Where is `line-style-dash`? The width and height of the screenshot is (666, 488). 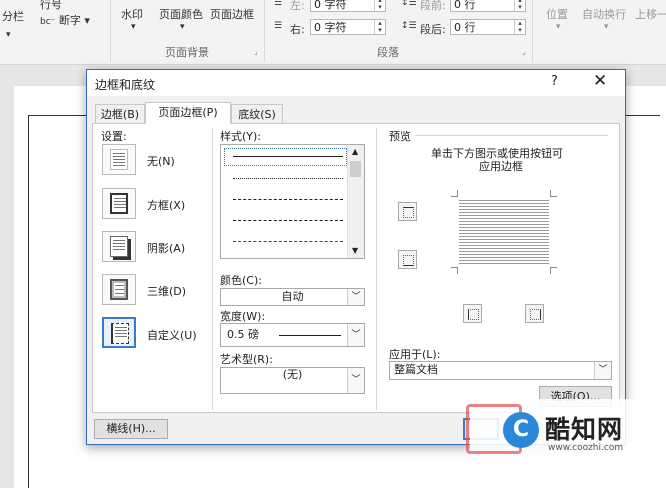
line-style-dash is located at coordinates (288, 220).